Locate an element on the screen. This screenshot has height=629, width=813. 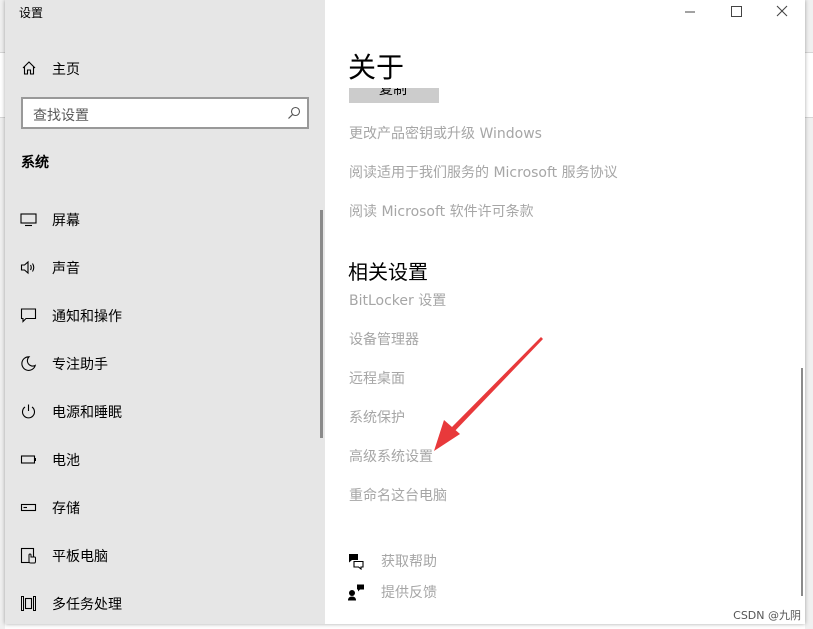
power-icon is located at coordinates (28, 411).